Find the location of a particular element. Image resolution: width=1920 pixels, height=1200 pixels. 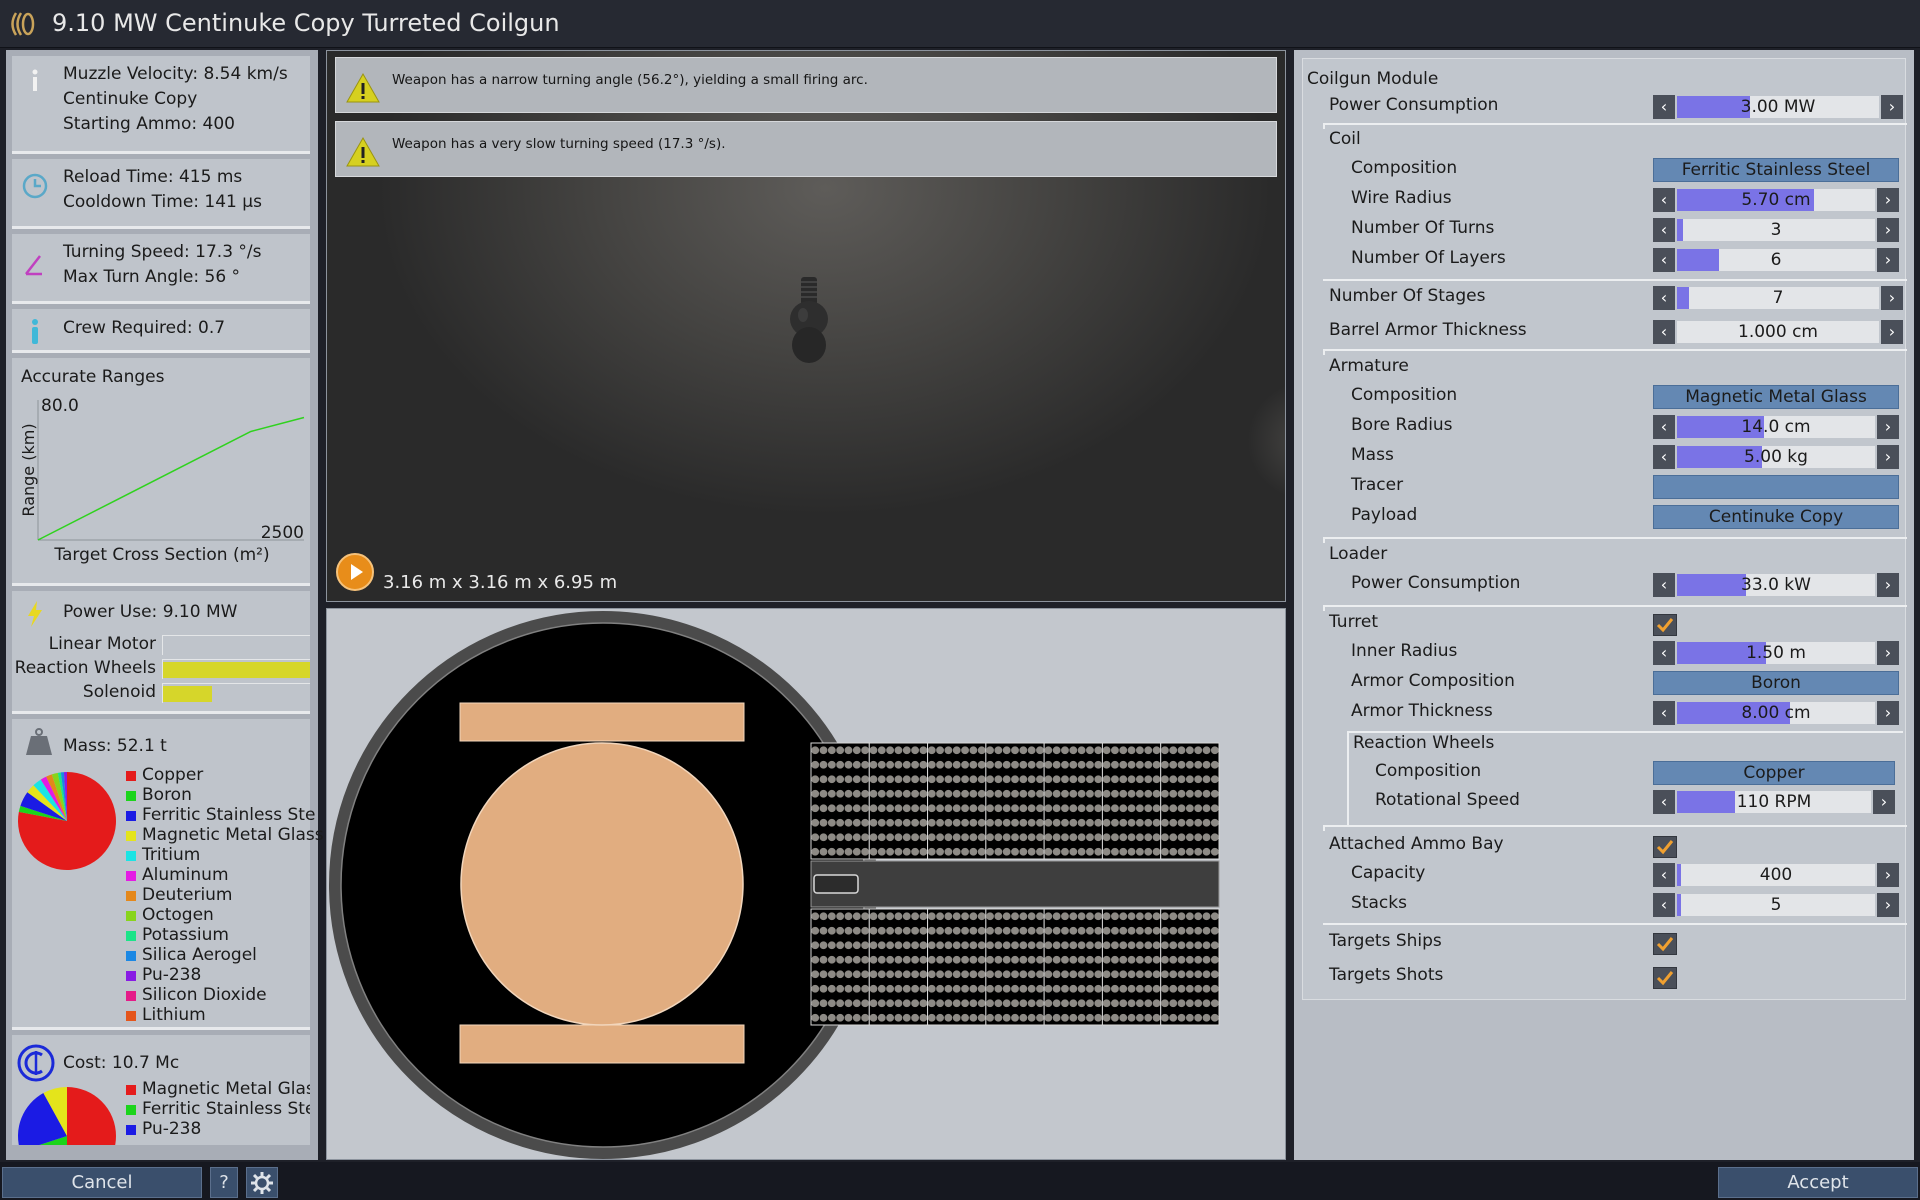

armor-composition-label: Armor Composition is located at coordinates (1433, 681).